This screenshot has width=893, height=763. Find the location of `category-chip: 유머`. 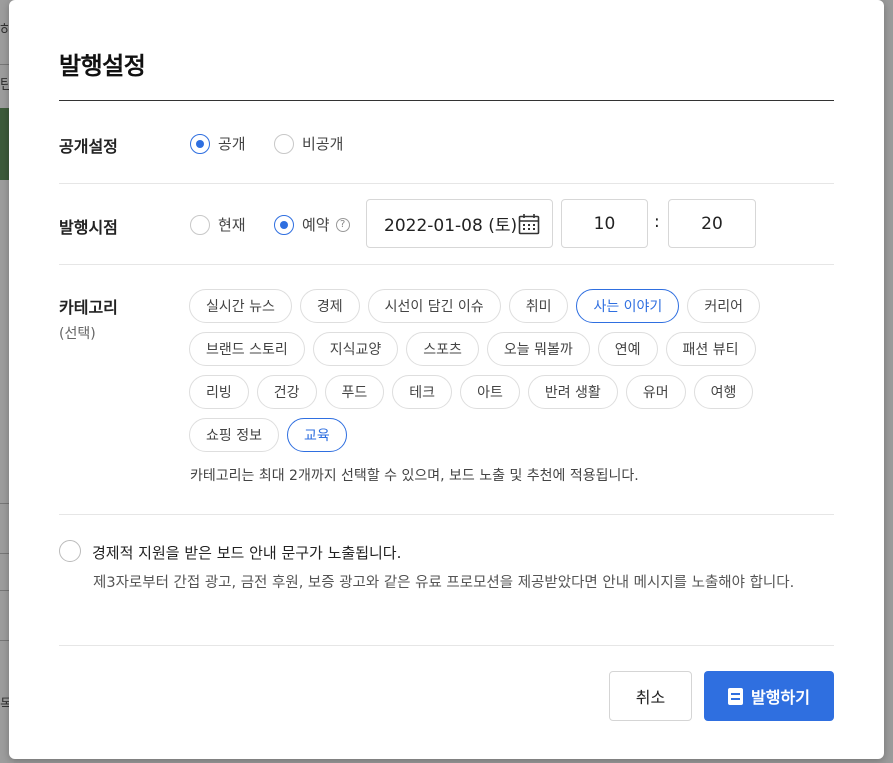

category-chip: 유머 is located at coordinates (655, 392).